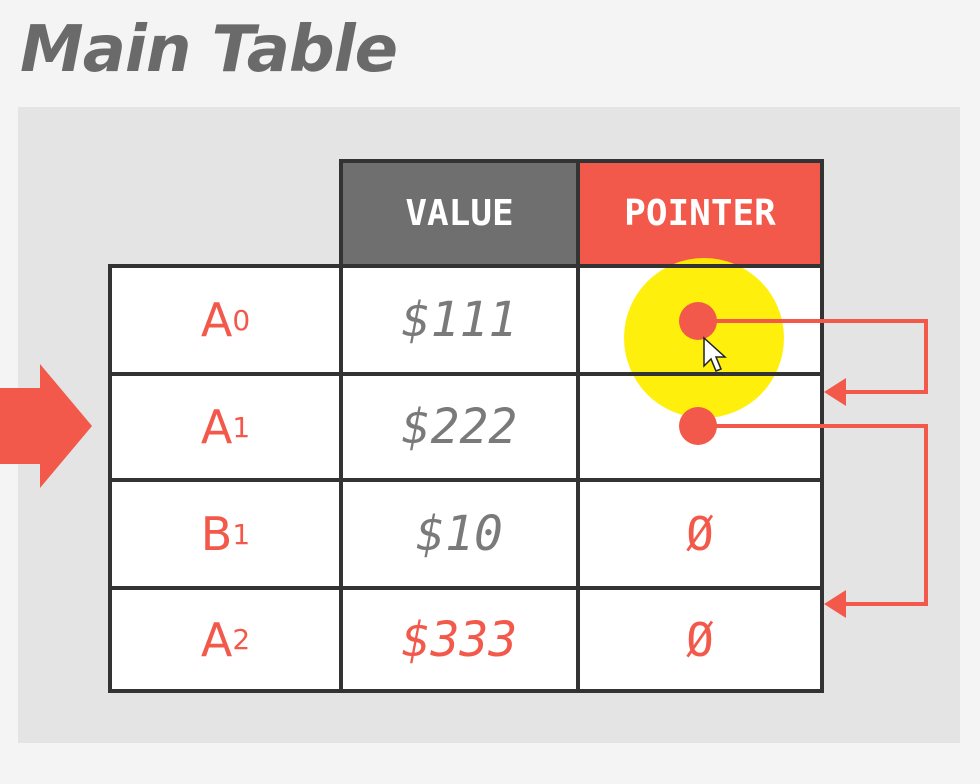 This screenshot has height=784, width=980. Describe the element at coordinates (835, 604) in the screenshot. I see `arrowhead-a2` at that location.